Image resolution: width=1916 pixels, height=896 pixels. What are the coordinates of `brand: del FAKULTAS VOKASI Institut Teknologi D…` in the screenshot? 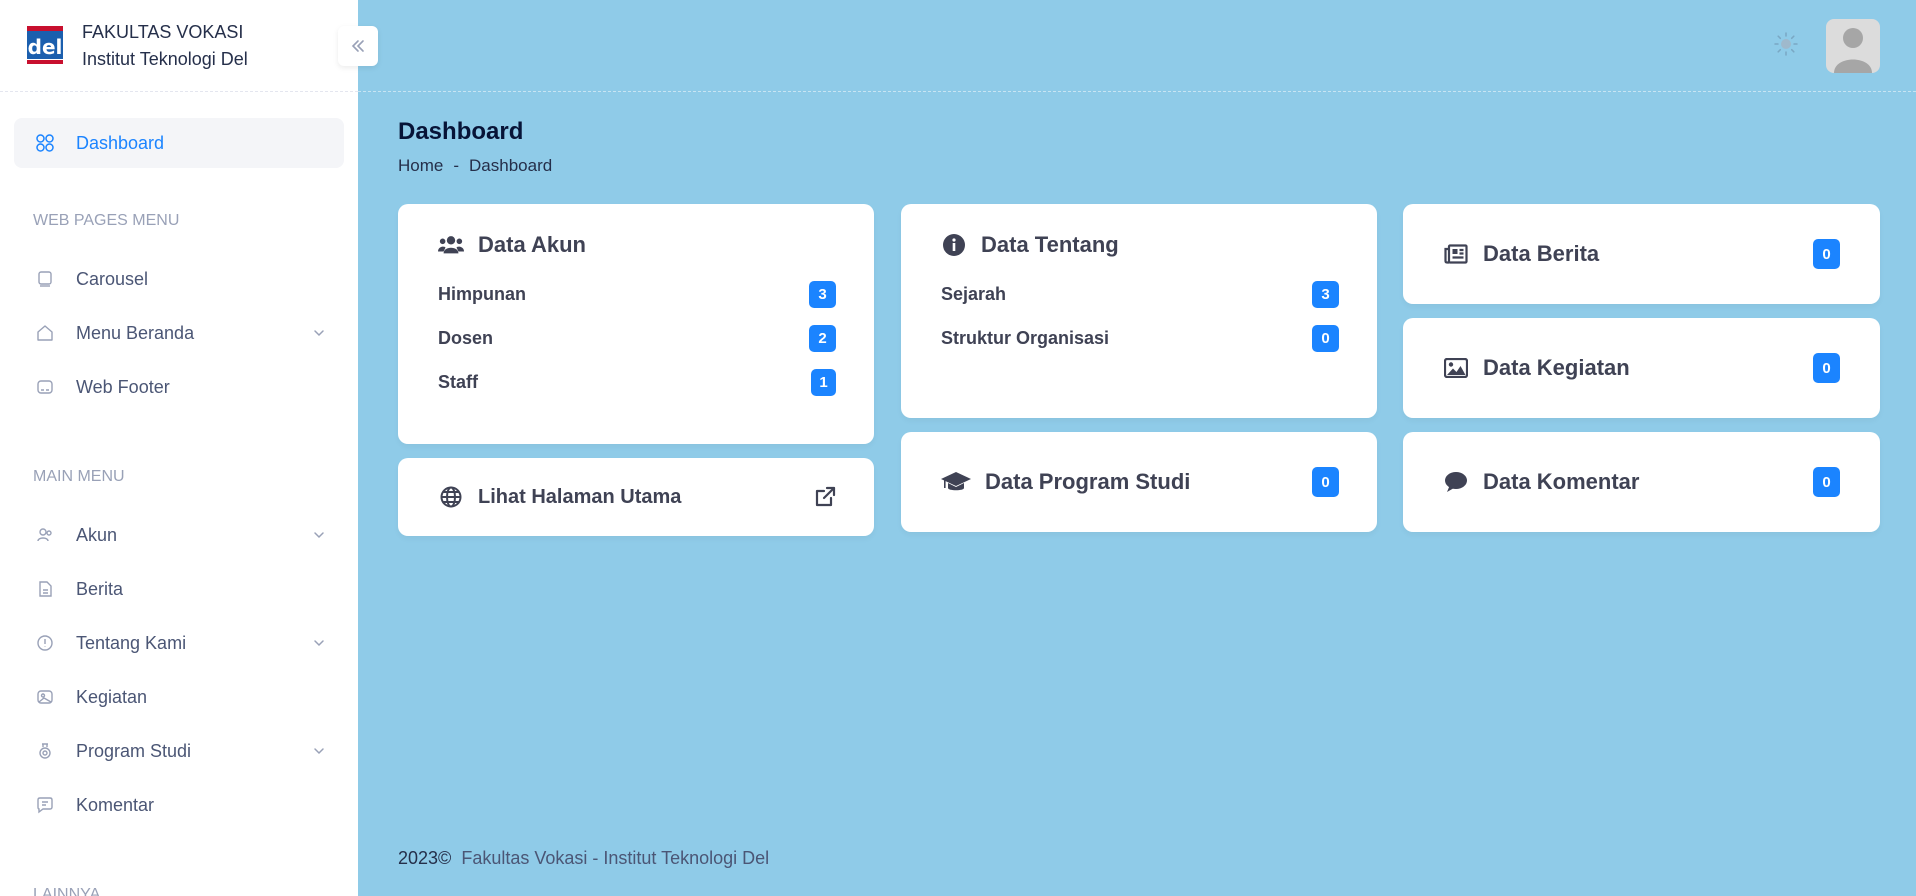 It's located at (189, 46).